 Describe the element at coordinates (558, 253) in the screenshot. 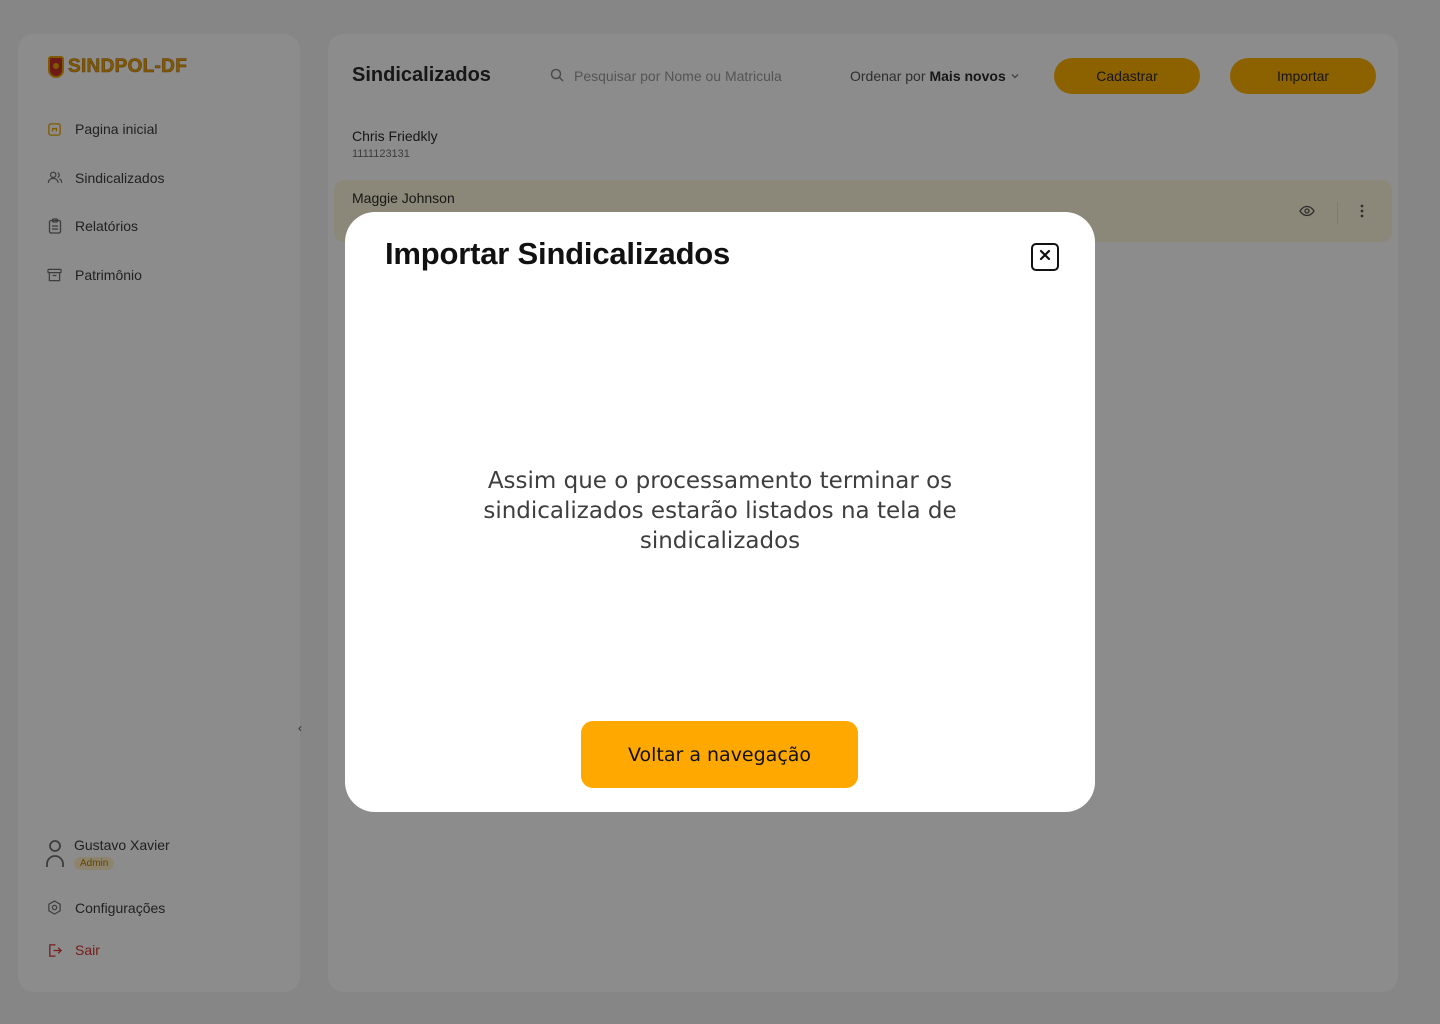

I see `modal-title: Importar Sindicalizados` at that location.